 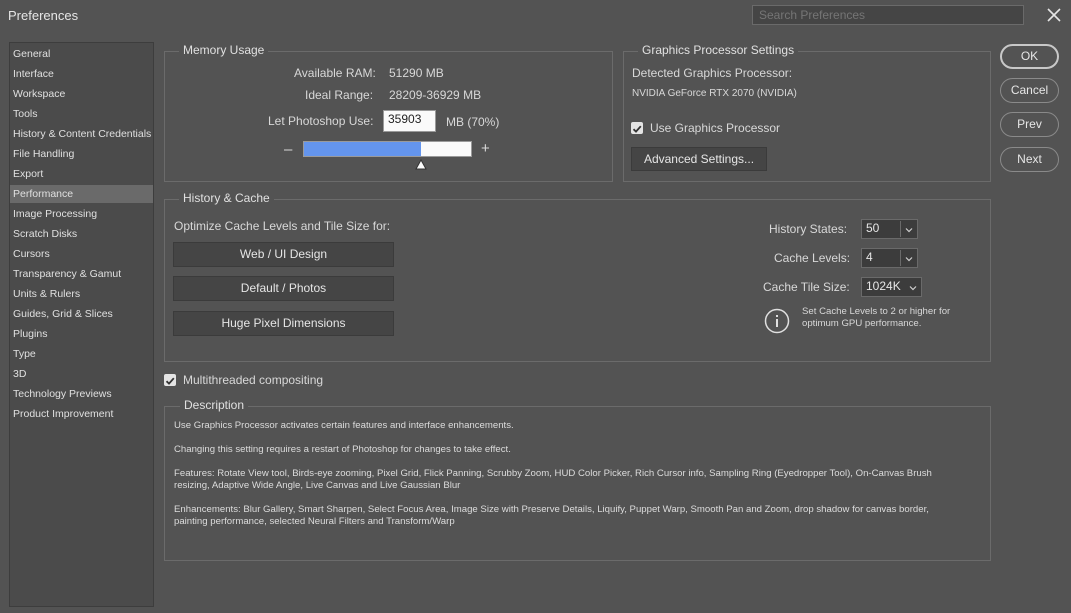 What do you see at coordinates (81, 274) in the screenshot?
I see `sidebar-item-transparency-gamut: Transparency & Gamut` at bounding box center [81, 274].